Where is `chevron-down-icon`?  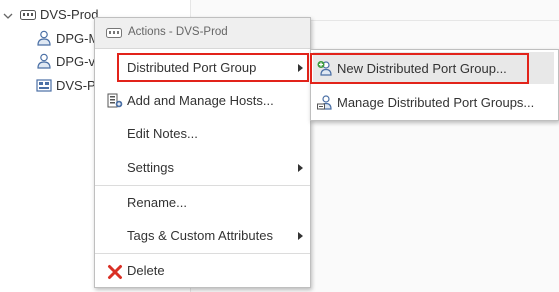
chevron-down-icon is located at coordinates (8, 16).